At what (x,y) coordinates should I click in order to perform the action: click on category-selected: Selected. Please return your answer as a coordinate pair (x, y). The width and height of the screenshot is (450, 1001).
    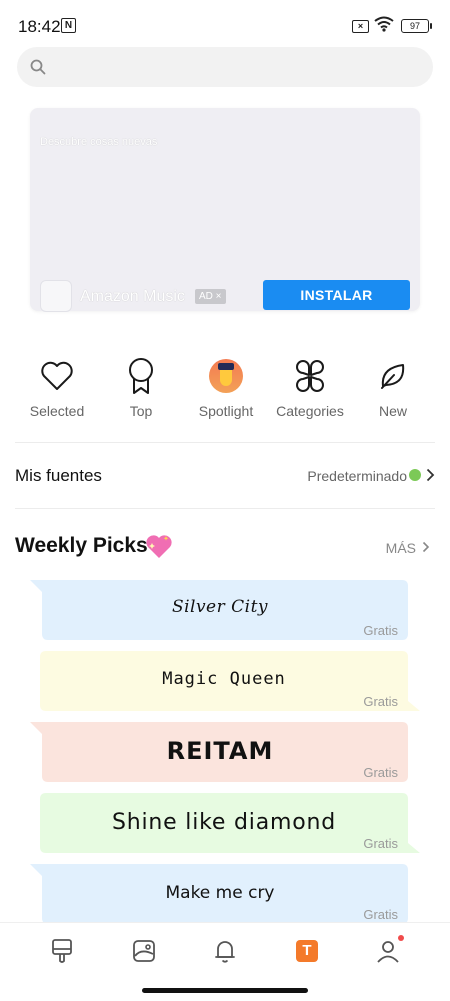
    Looking at the image, I should click on (57, 387).